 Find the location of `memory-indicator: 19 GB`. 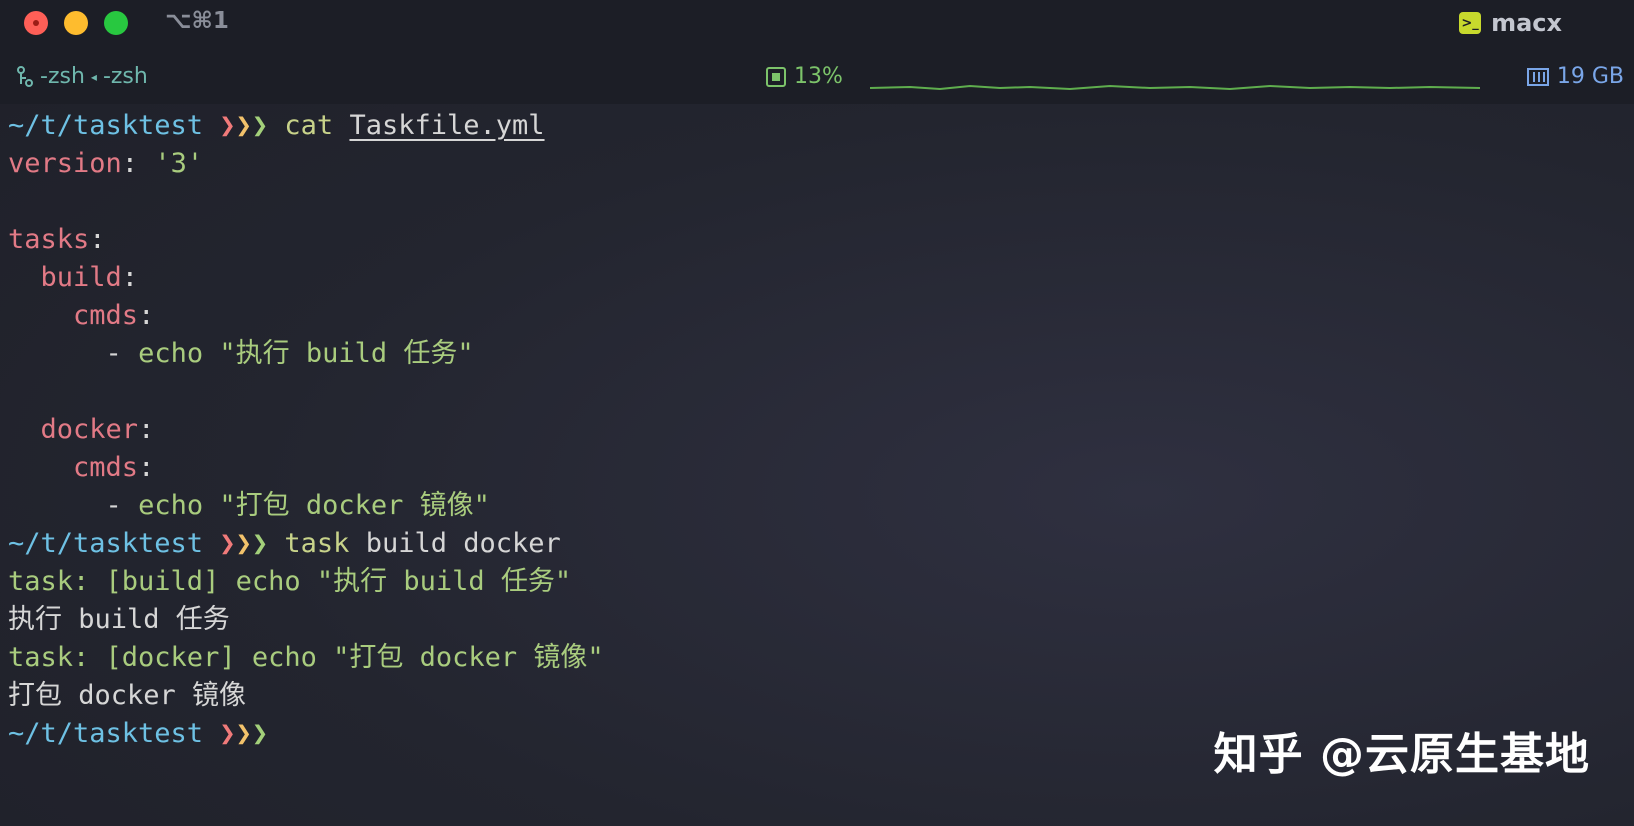

memory-indicator: 19 GB is located at coordinates (1575, 76).